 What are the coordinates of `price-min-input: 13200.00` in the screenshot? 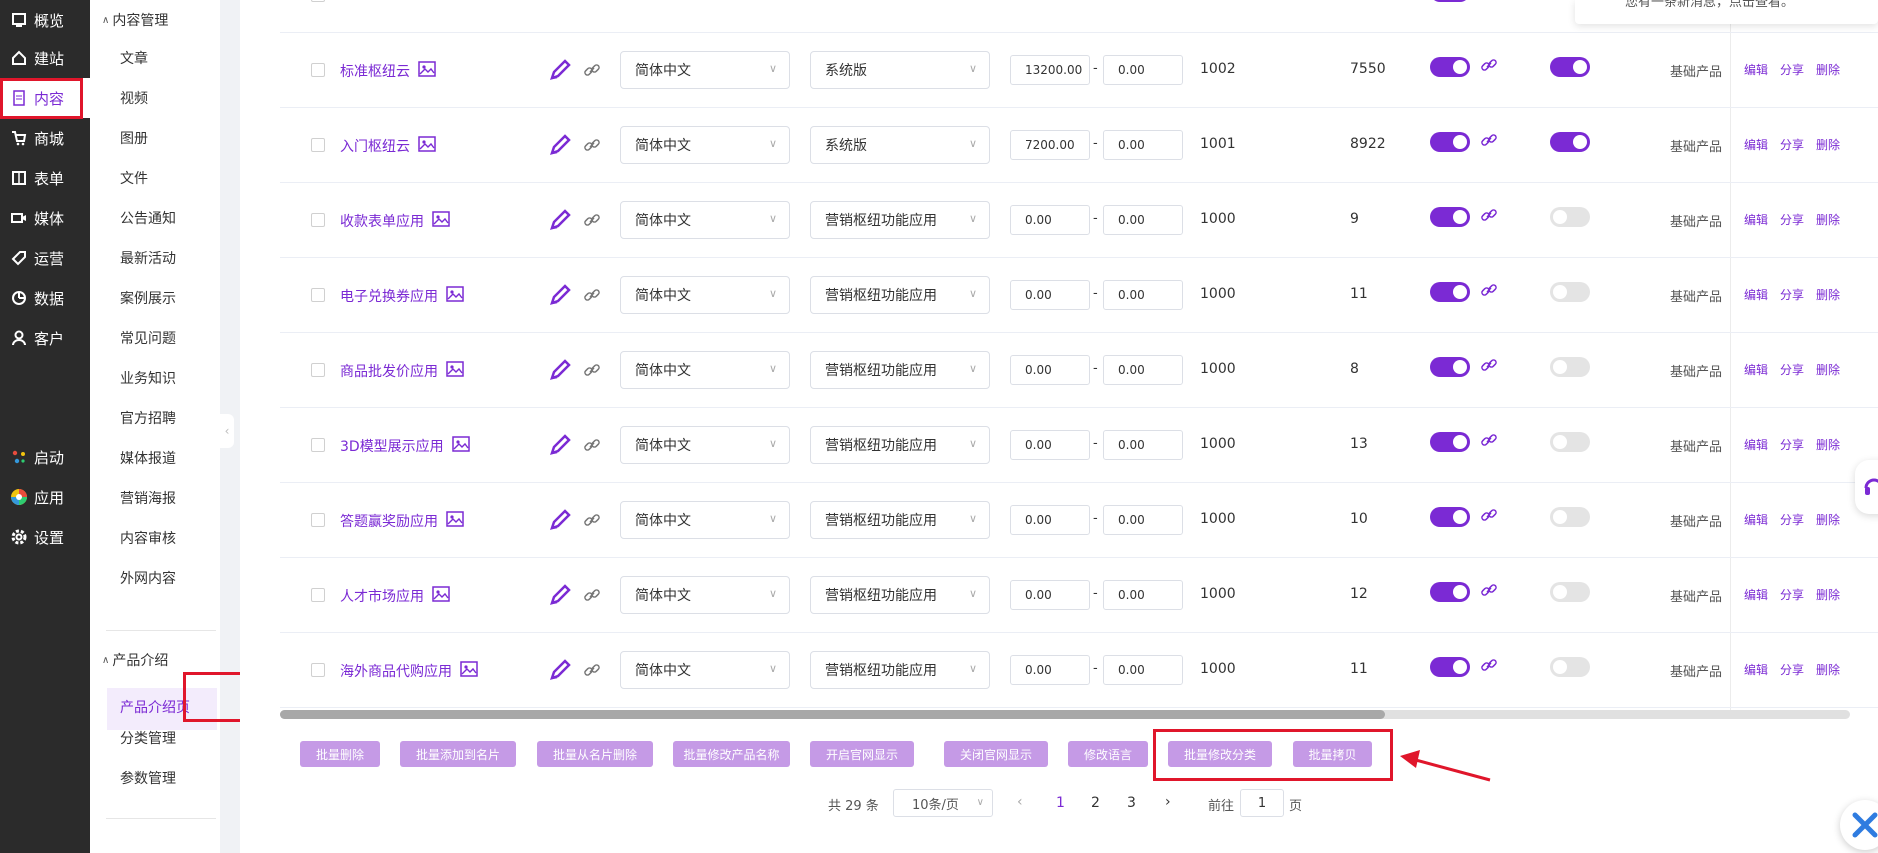 It's located at (1050, 70).